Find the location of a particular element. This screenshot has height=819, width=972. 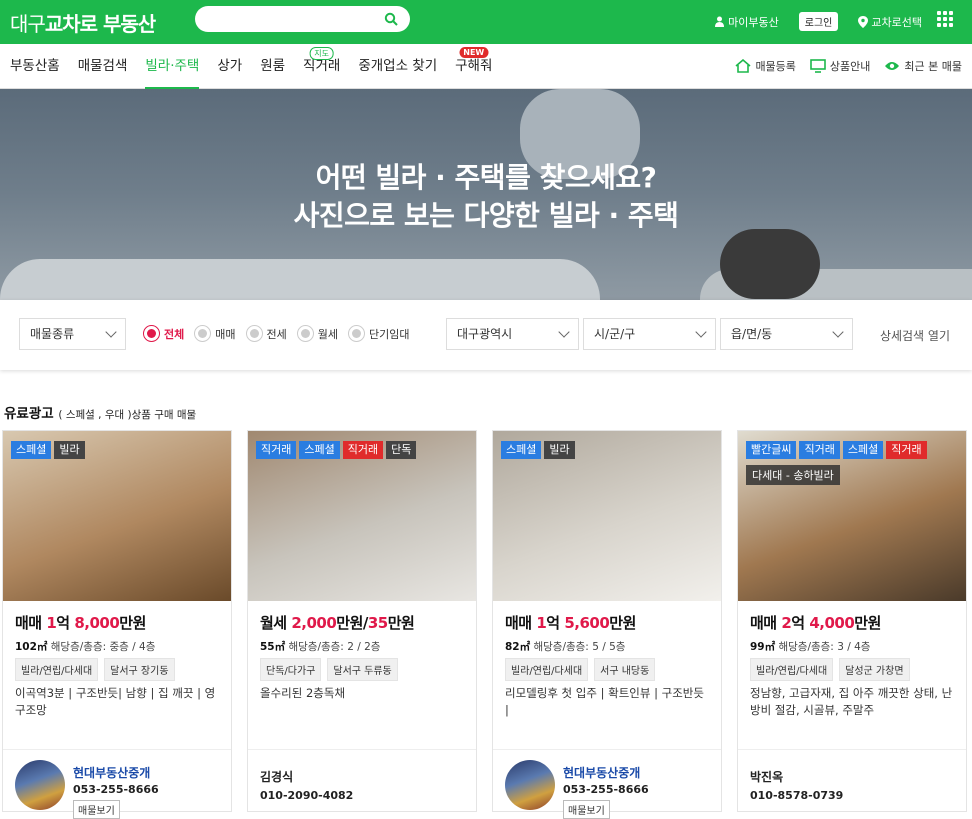

listing-area: 102㎡ is located at coordinates (31, 647).